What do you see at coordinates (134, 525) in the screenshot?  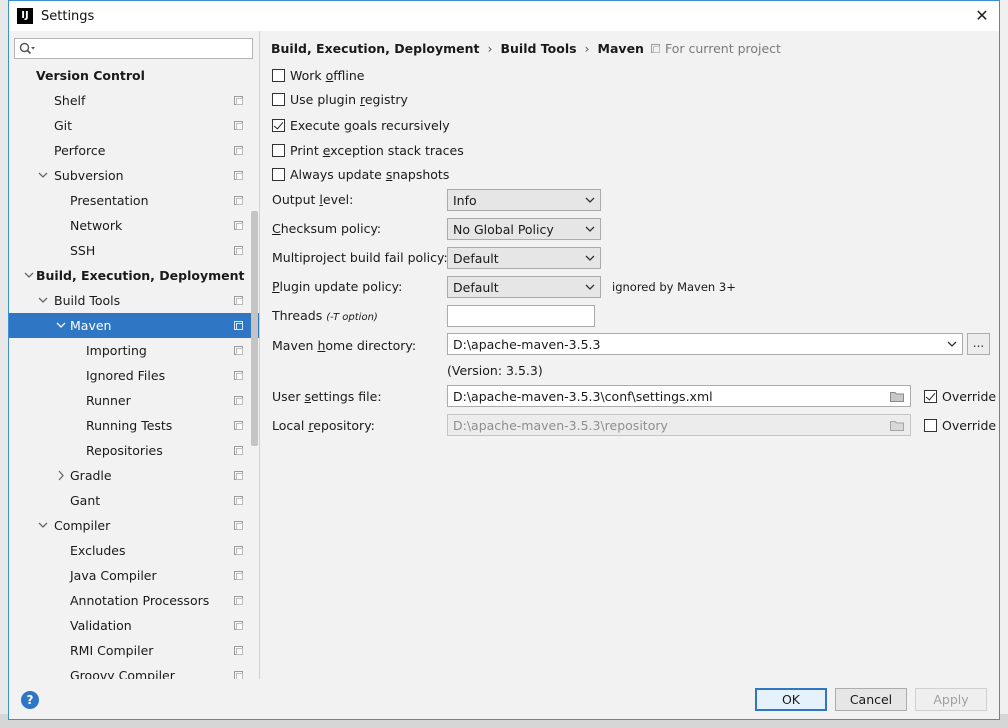 I see `sidebar-item-compiler: Compiler` at bounding box center [134, 525].